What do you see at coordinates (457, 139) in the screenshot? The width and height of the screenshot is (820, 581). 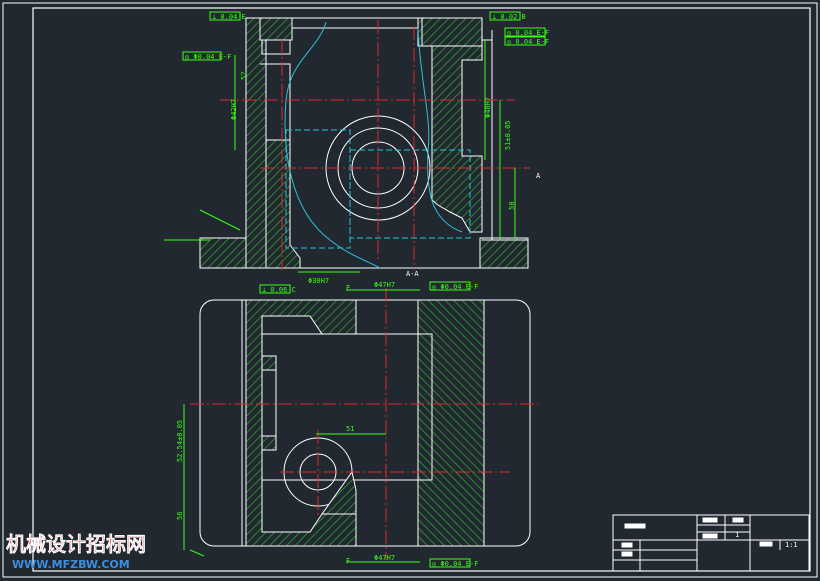 I see `right-pad` at bounding box center [457, 139].